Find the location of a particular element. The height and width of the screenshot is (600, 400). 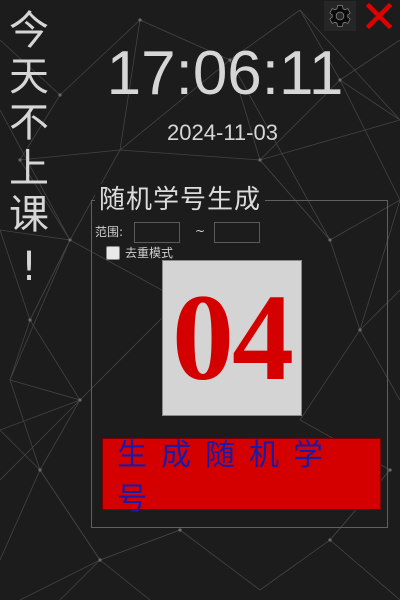

panel-title: 随机学号生成 is located at coordinates (180, 200).